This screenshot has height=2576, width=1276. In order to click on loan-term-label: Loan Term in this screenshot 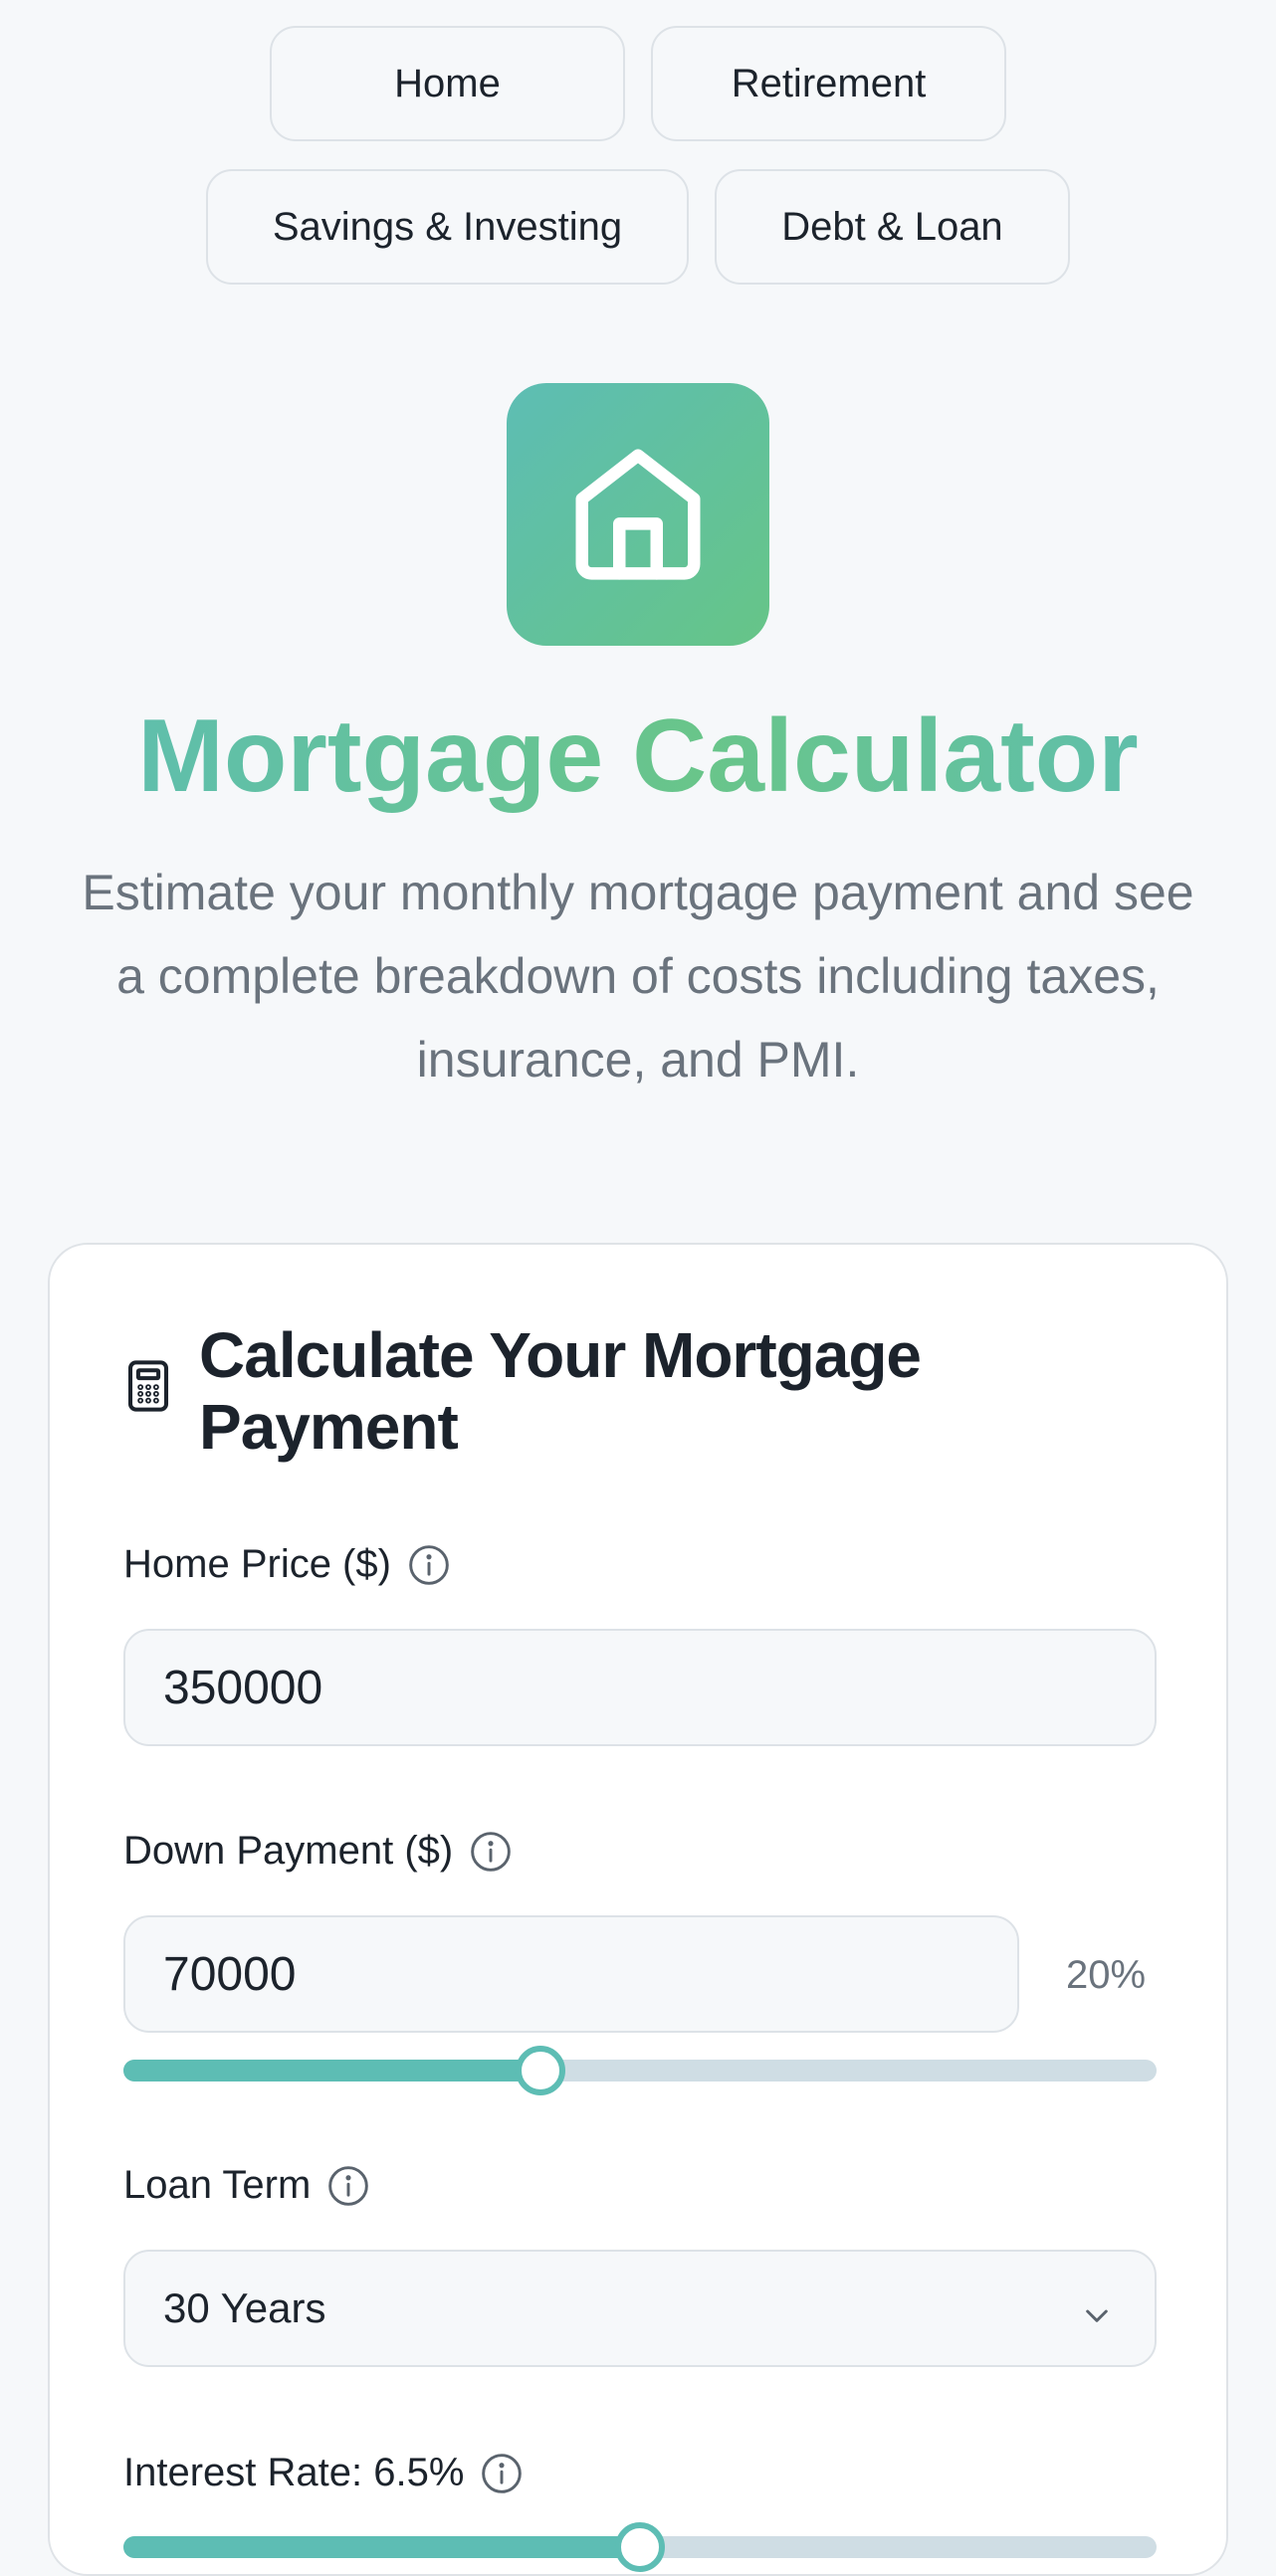, I will do `click(247, 2185)`.